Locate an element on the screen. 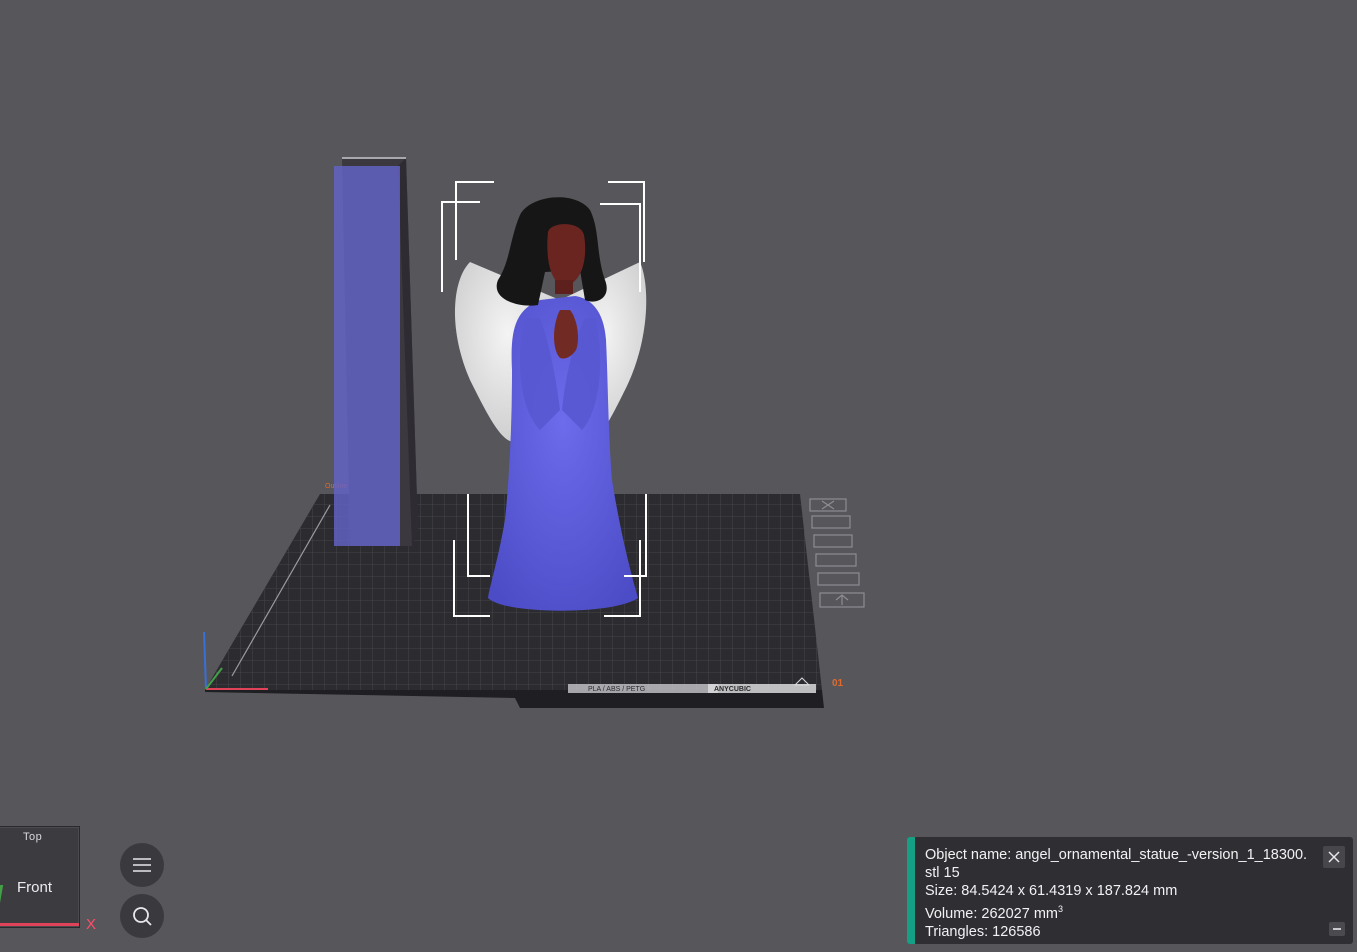 This screenshot has height=952, width=1357. plate-tools is located at coordinates (837, 553).